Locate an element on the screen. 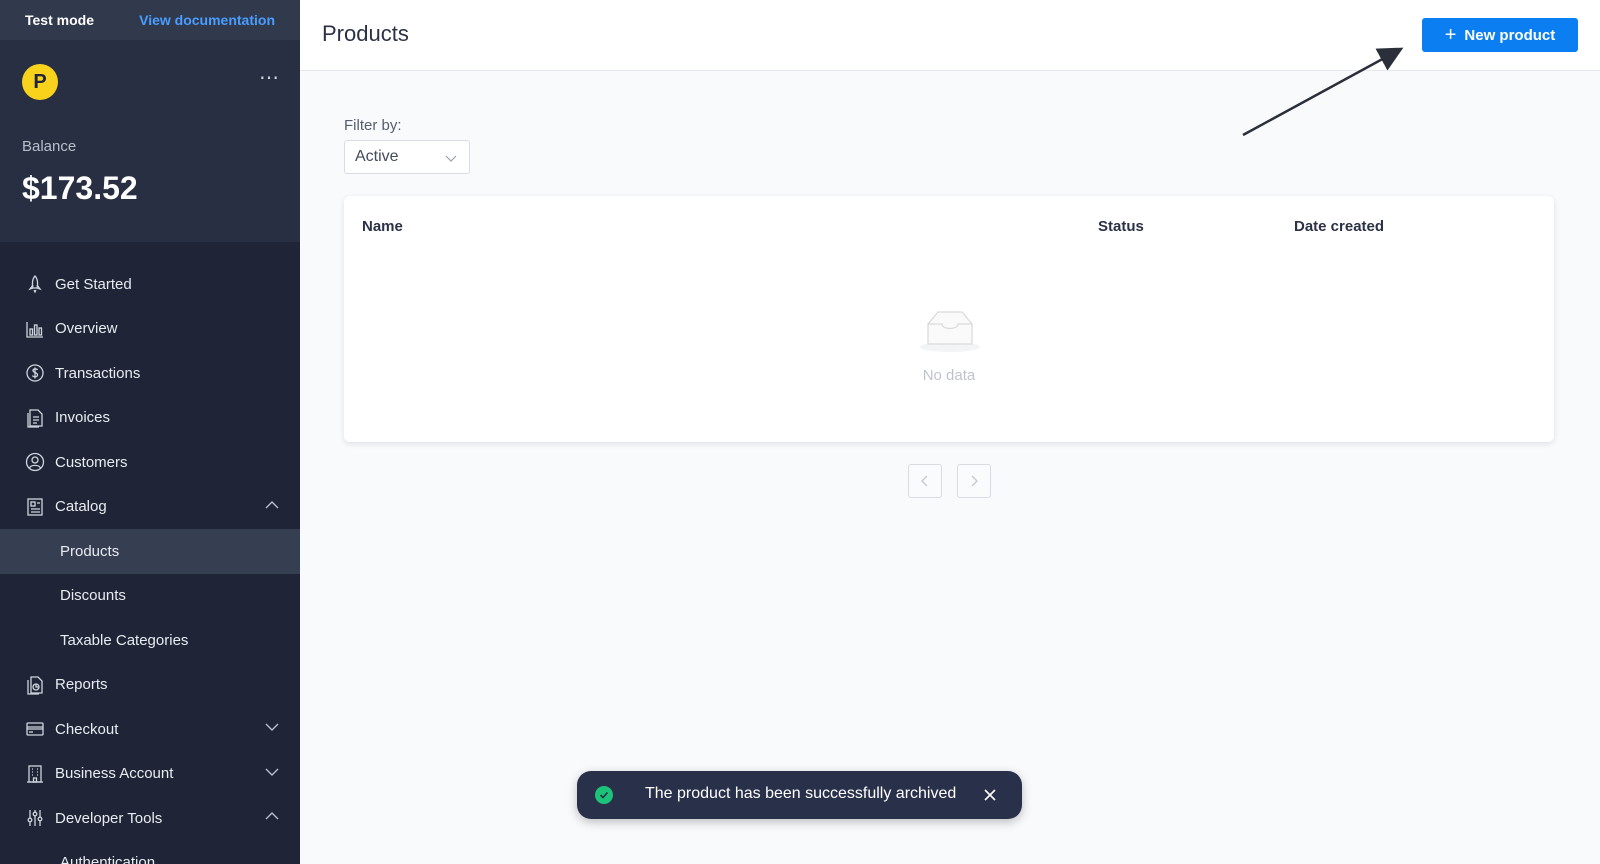 Image resolution: width=1600 pixels, height=864 pixels. sidebar-item-taxable-categories: Taxable Categories is located at coordinates (150, 640).